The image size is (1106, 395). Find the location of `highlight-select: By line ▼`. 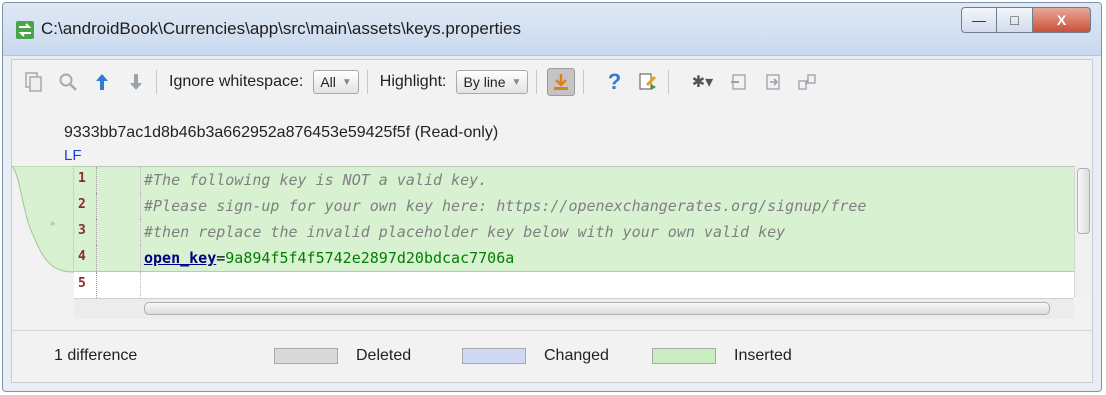

highlight-select: By line ▼ is located at coordinates (492, 82).